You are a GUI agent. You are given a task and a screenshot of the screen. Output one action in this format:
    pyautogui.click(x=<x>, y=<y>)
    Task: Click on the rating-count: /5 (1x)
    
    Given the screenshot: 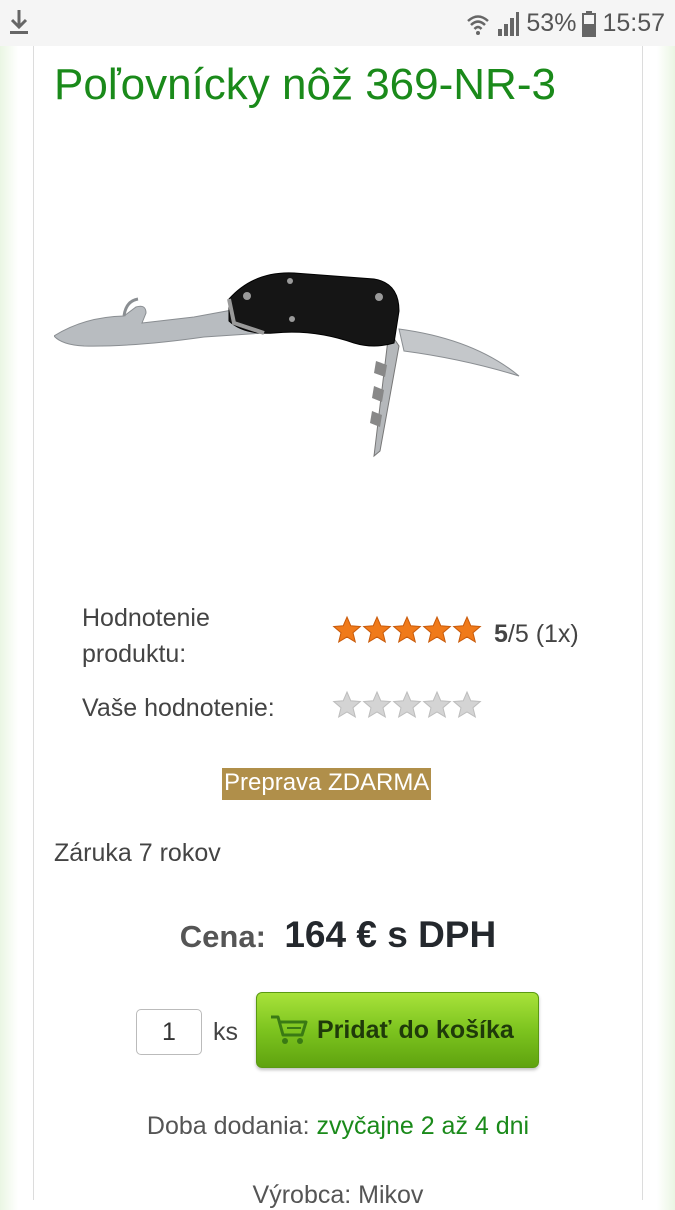 What is the action you would take?
    pyautogui.click(x=543, y=634)
    